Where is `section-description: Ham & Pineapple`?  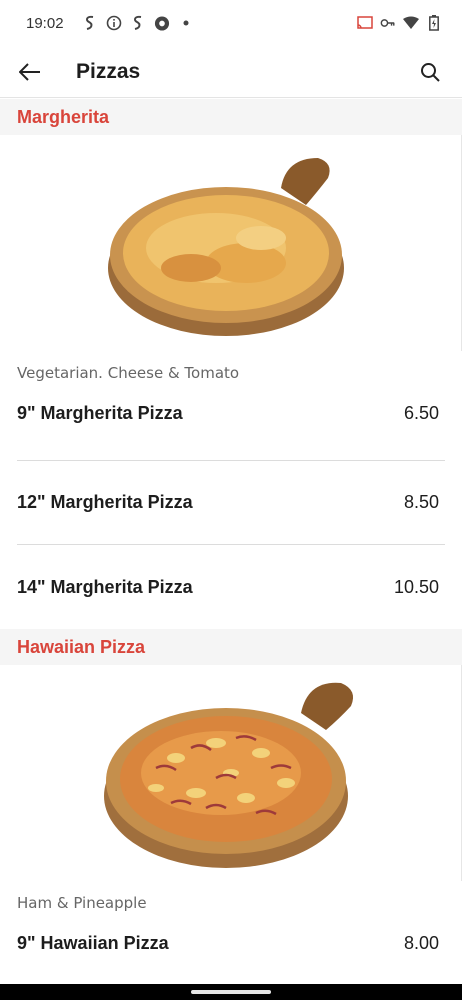
section-description: Ham & Pineapple is located at coordinates (82, 903).